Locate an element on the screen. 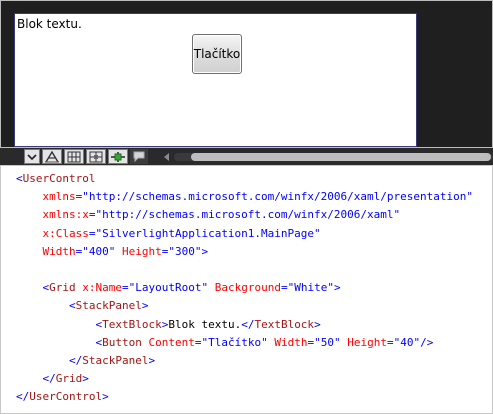  preview-textblock: Blok textu. is located at coordinates (49, 24).